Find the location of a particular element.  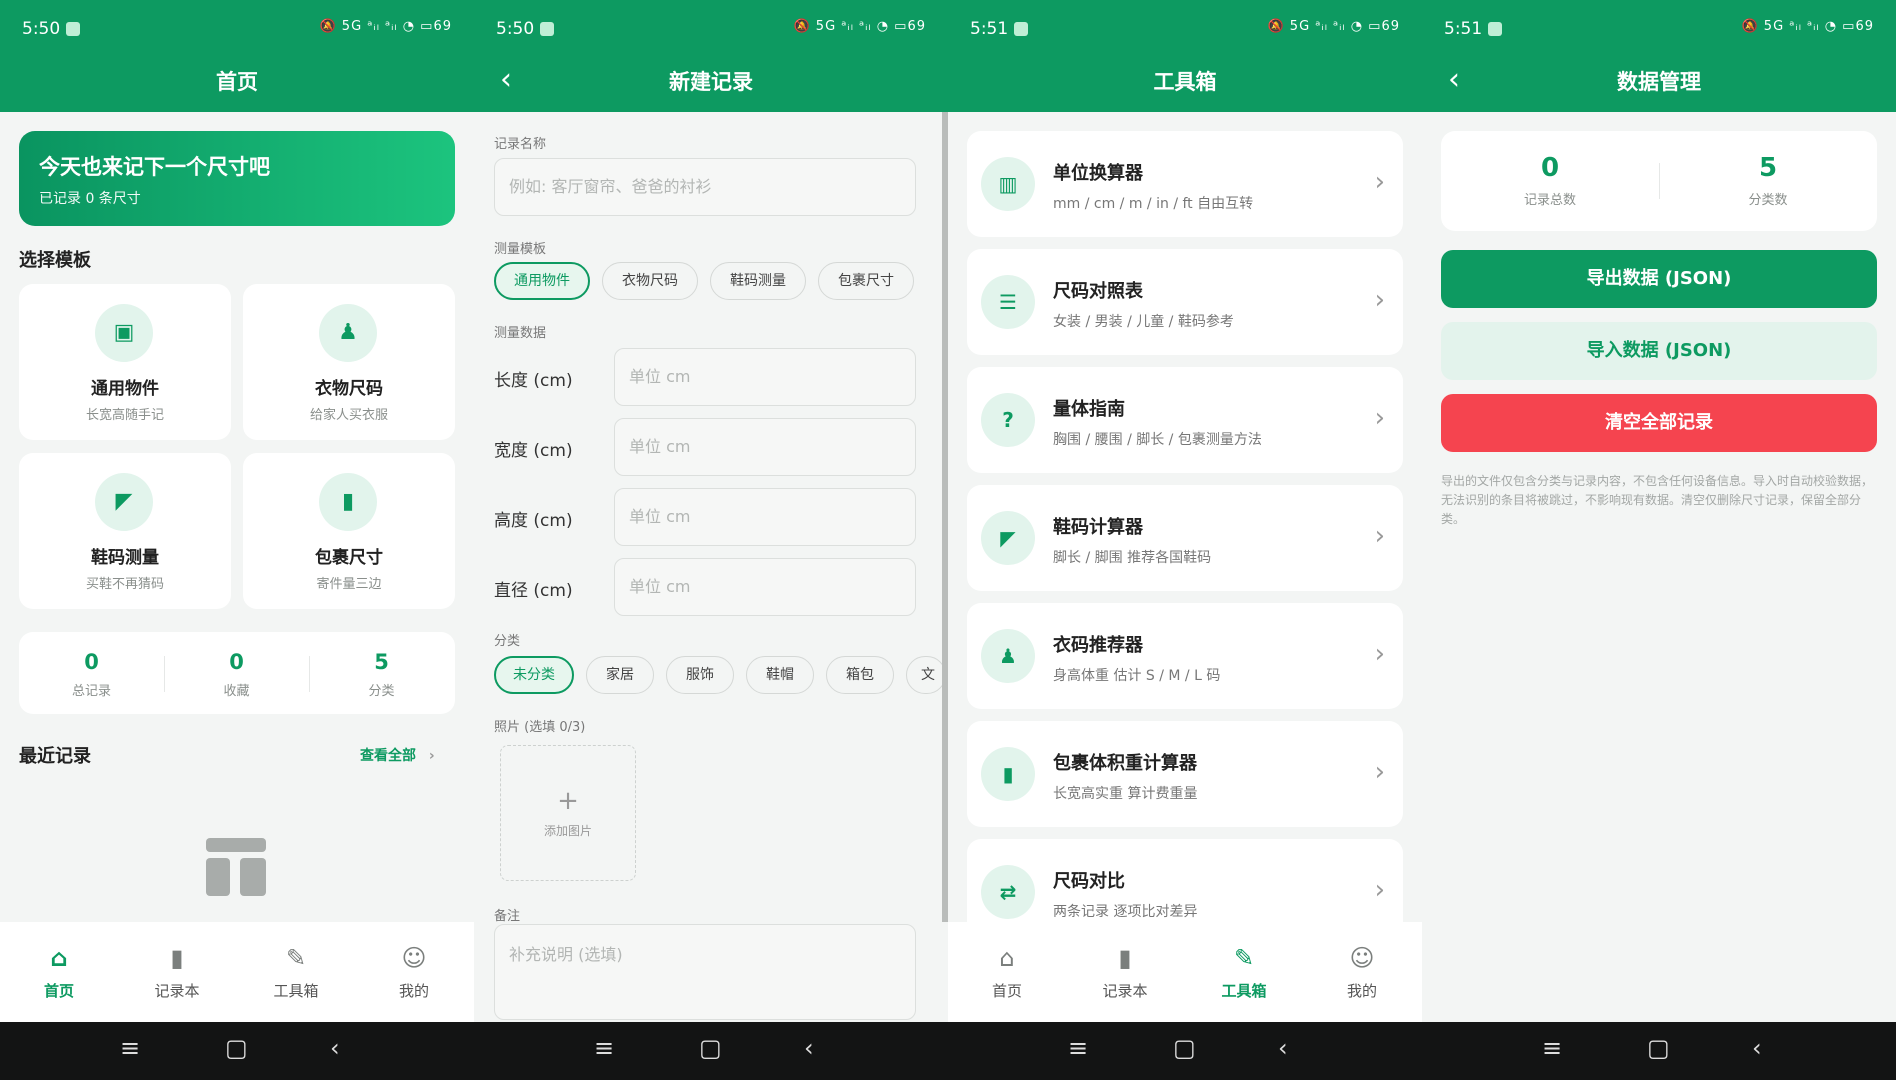

data-stats-card: 0 记录总数 5 分类数 is located at coordinates (1659, 181).